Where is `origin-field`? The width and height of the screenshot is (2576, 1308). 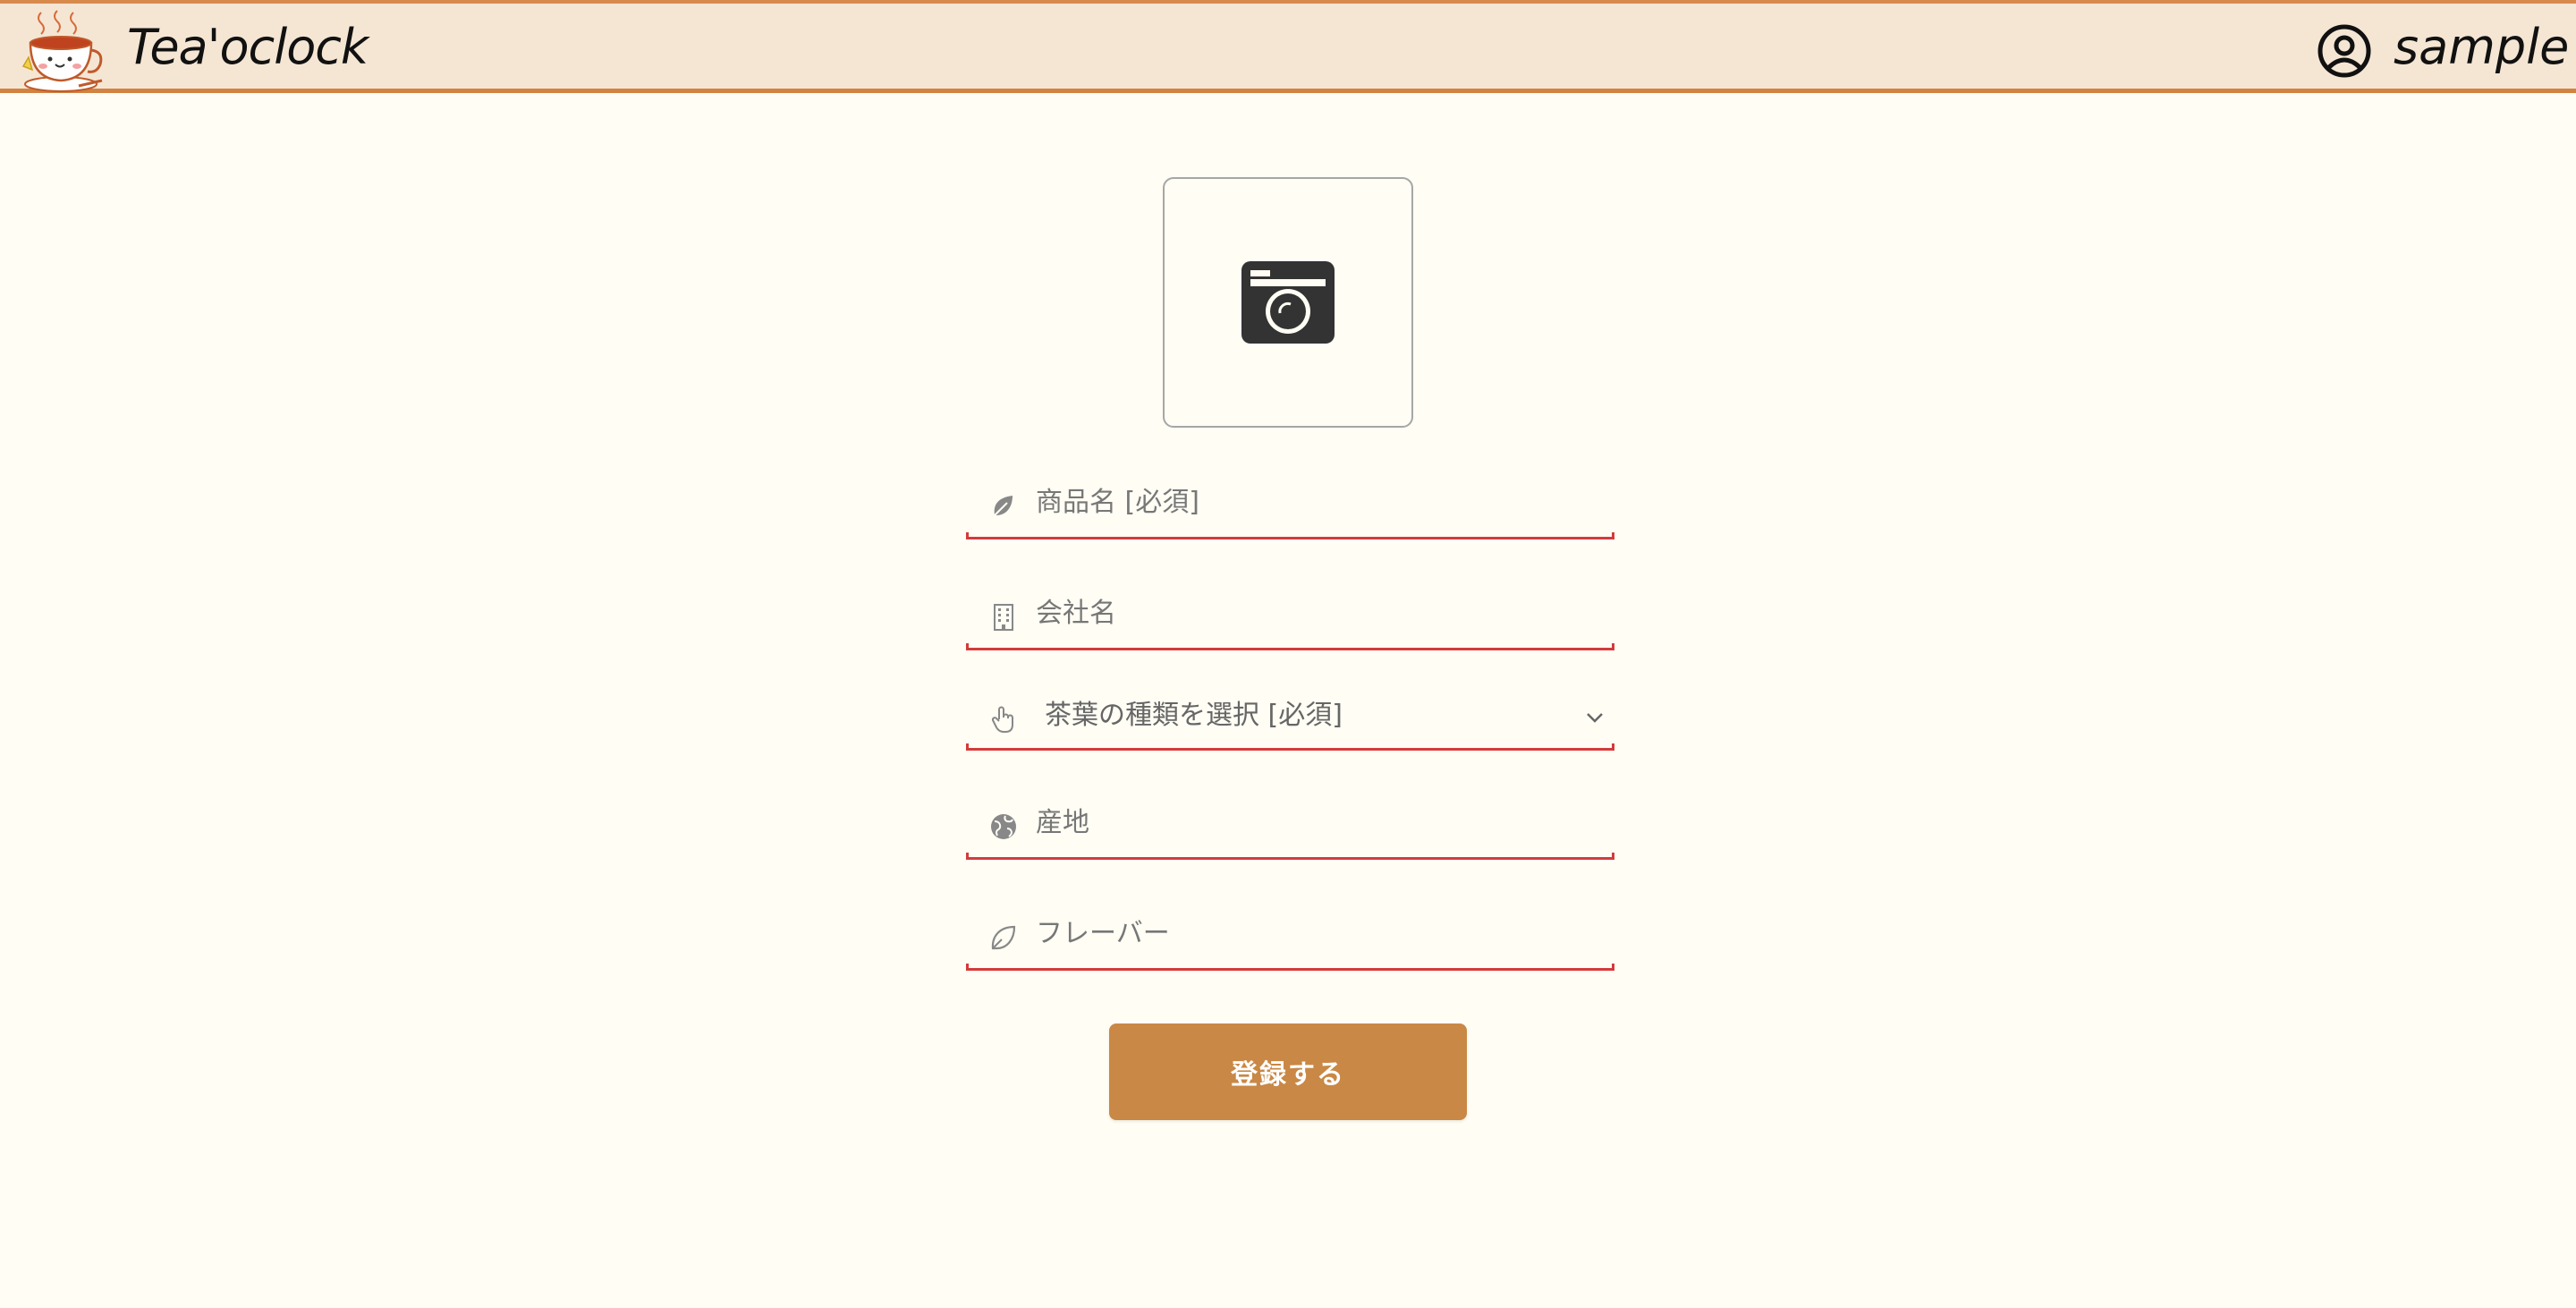 origin-field is located at coordinates (1290, 828).